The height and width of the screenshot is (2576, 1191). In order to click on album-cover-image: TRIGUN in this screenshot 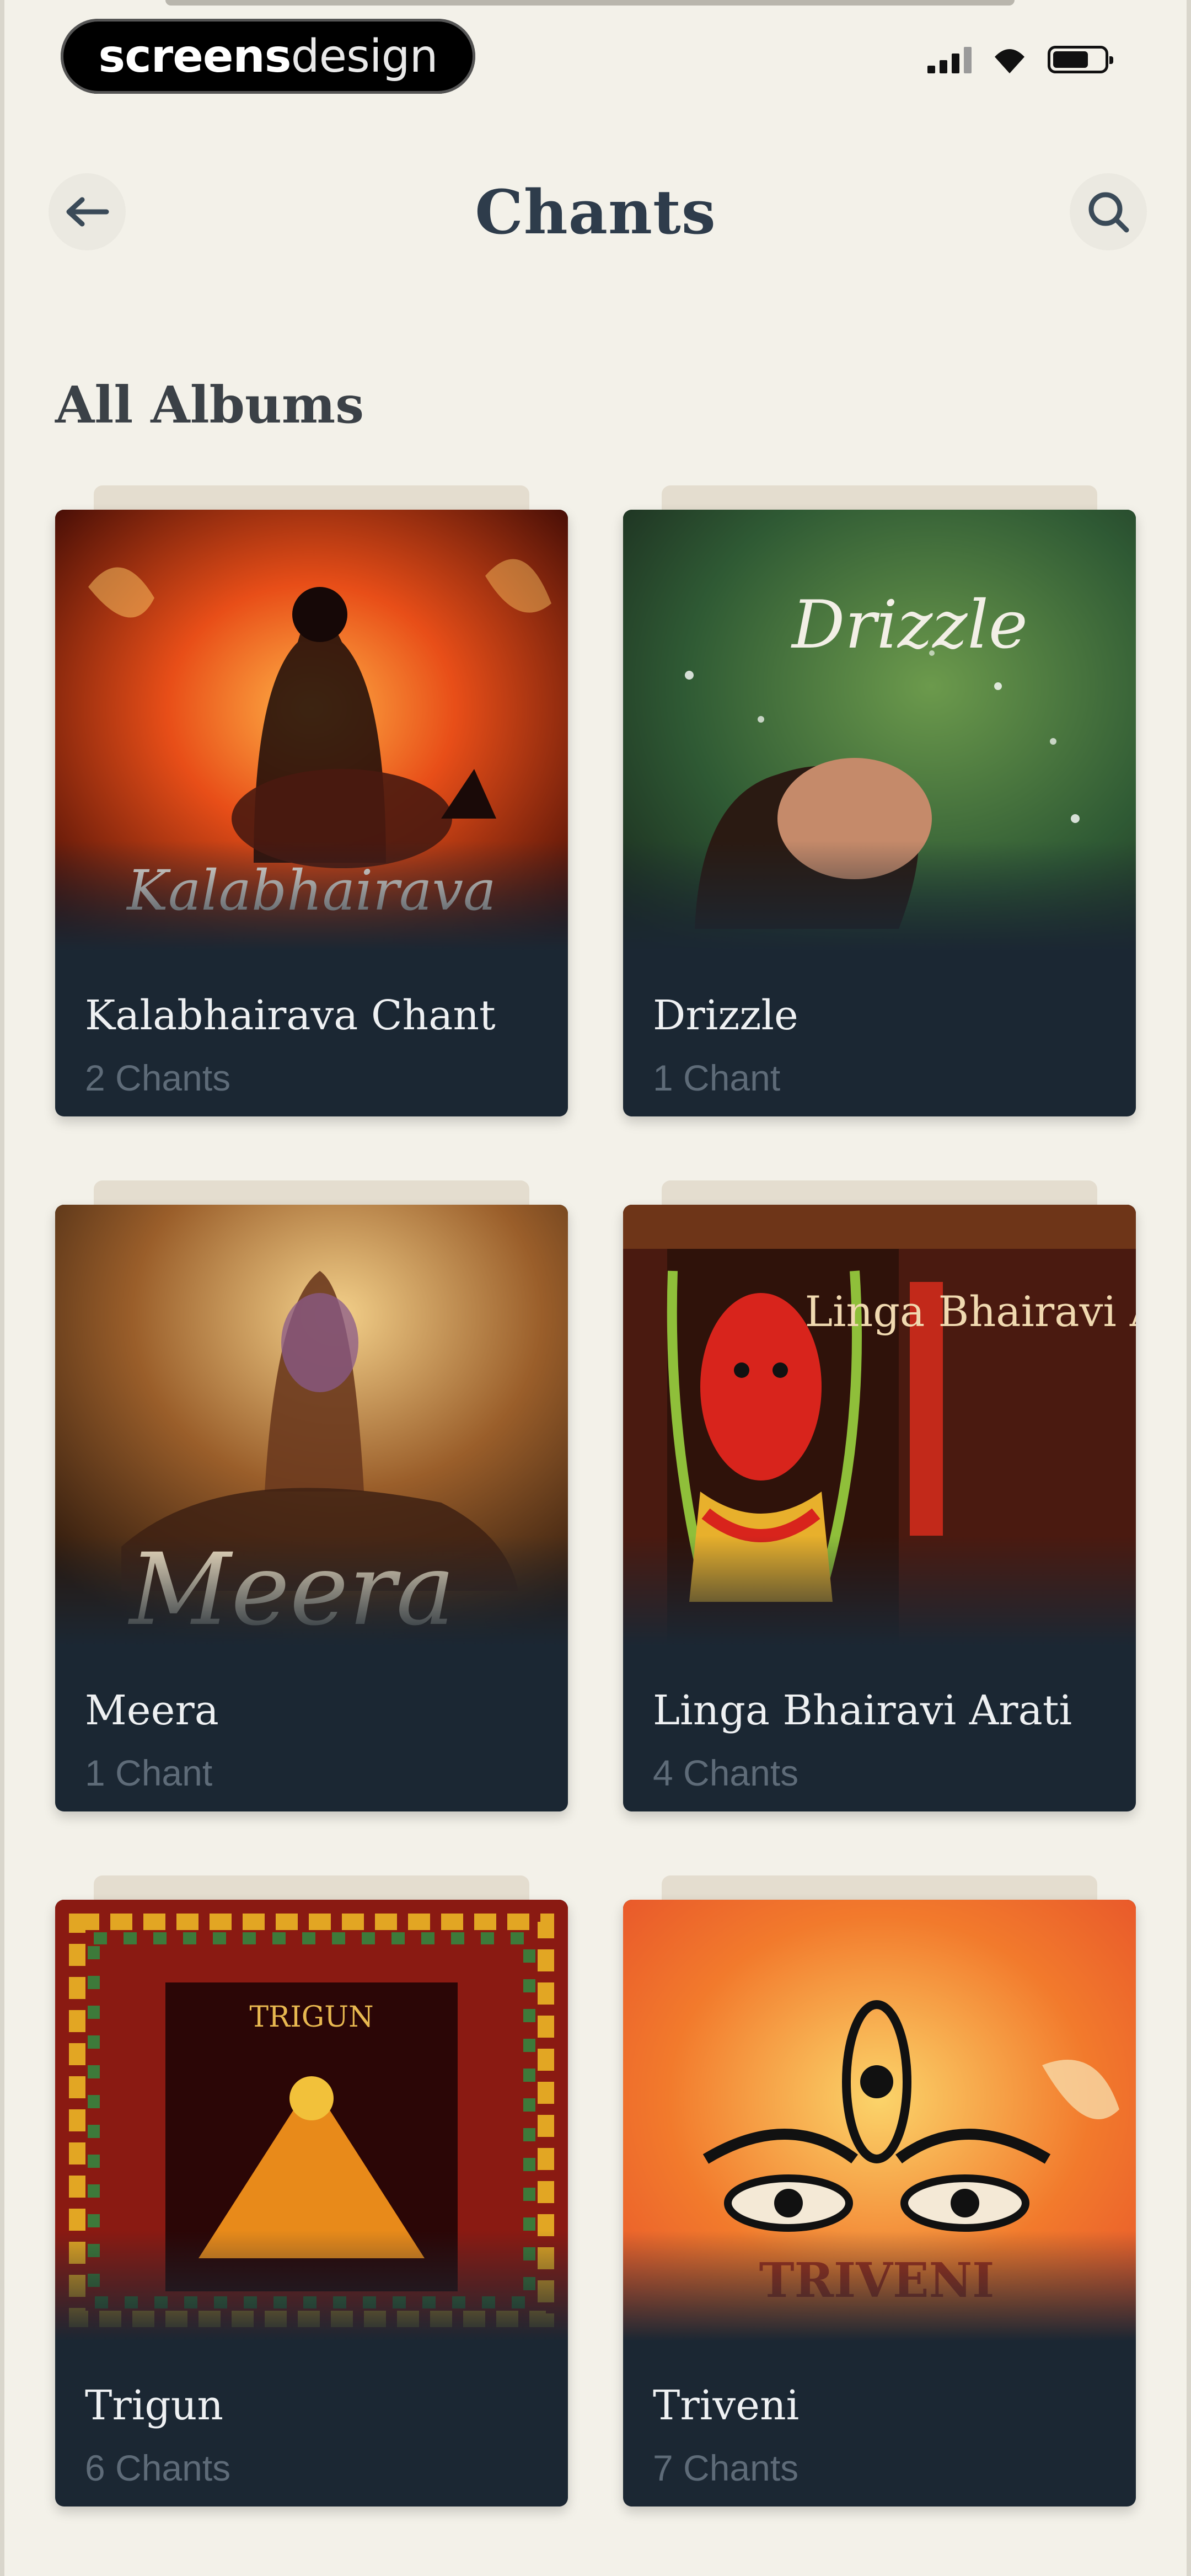, I will do `click(311, 2120)`.